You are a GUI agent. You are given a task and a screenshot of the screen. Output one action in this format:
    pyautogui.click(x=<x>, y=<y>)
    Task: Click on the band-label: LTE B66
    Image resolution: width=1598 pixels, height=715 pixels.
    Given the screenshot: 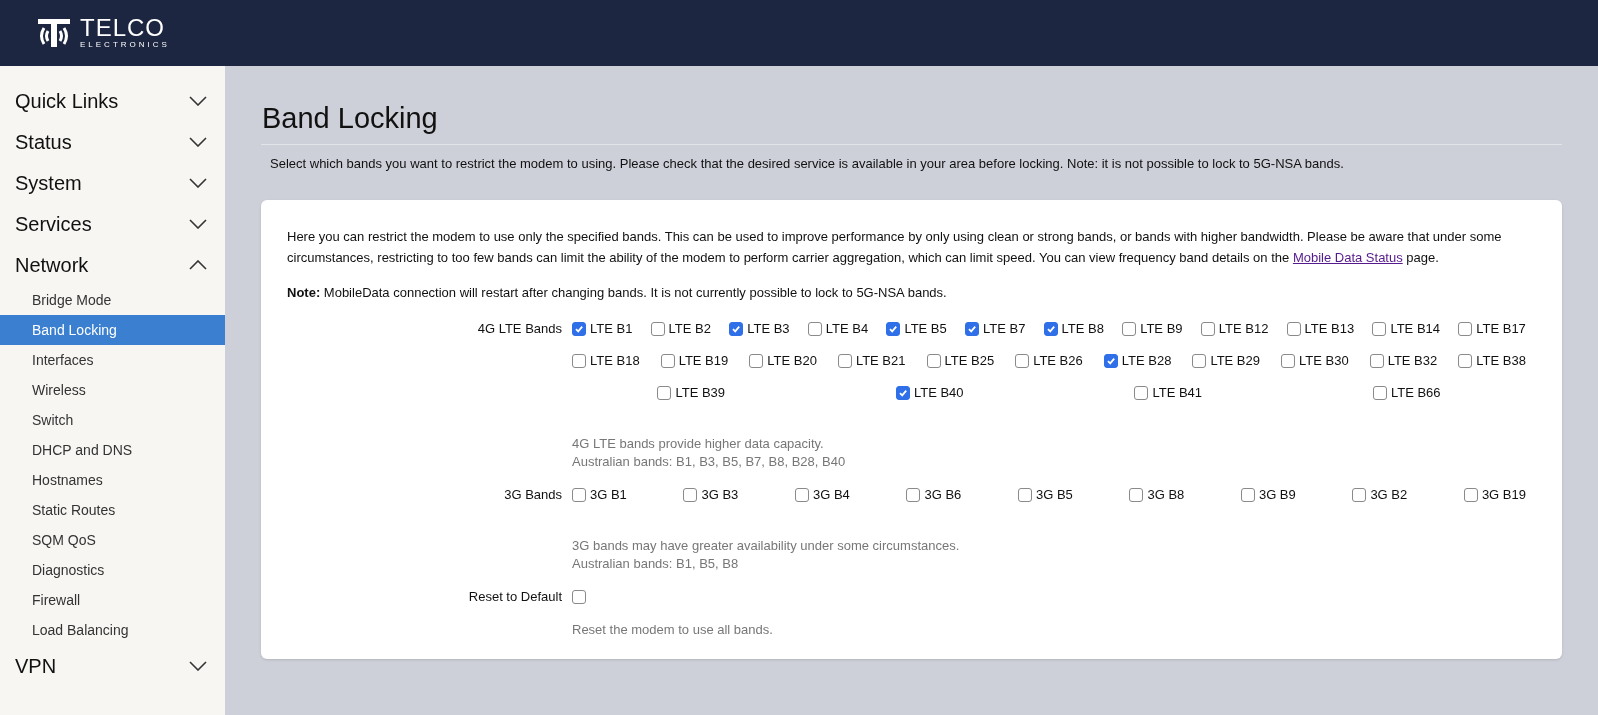 What is the action you would take?
    pyautogui.click(x=1415, y=393)
    